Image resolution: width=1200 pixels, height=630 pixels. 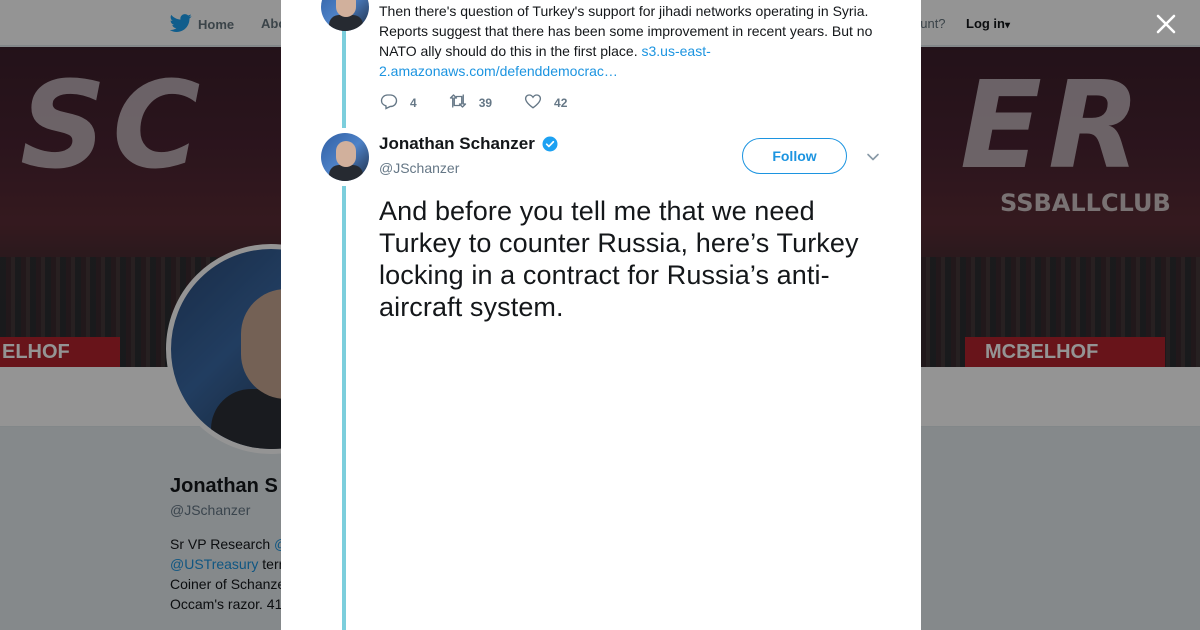 What do you see at coordinates (458, 102) in the screenshot?
I see `retweet-icon` at bounding box center [458, 102].